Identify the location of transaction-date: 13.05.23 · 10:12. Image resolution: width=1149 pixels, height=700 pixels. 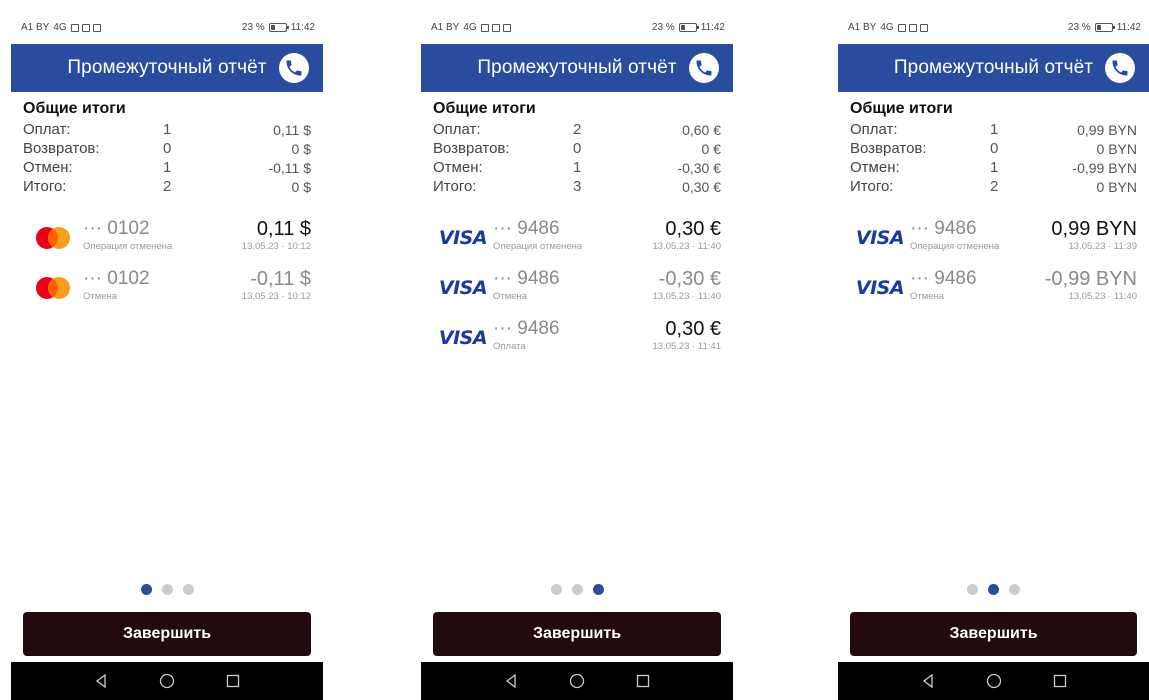
(276, 246).